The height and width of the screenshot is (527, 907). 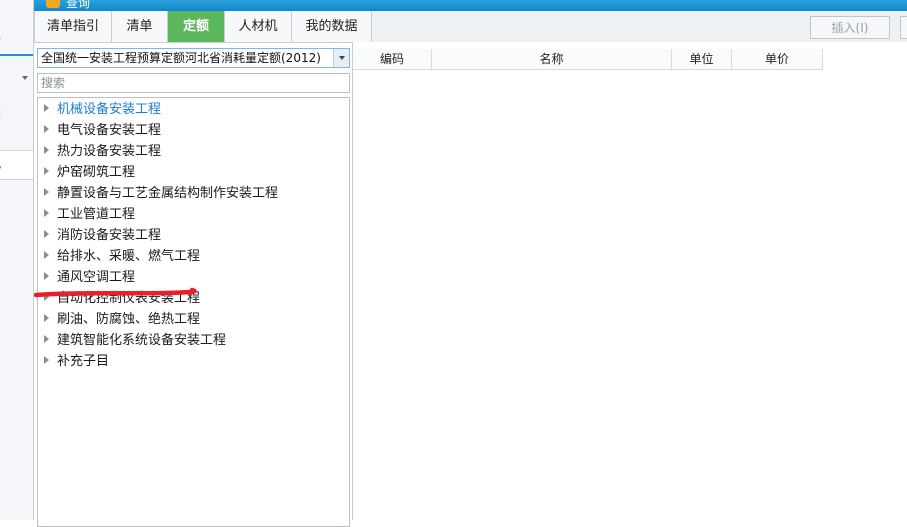 I want to click on tree-item: 自动化控制仪表安装工程, so click(x=122, y=299).